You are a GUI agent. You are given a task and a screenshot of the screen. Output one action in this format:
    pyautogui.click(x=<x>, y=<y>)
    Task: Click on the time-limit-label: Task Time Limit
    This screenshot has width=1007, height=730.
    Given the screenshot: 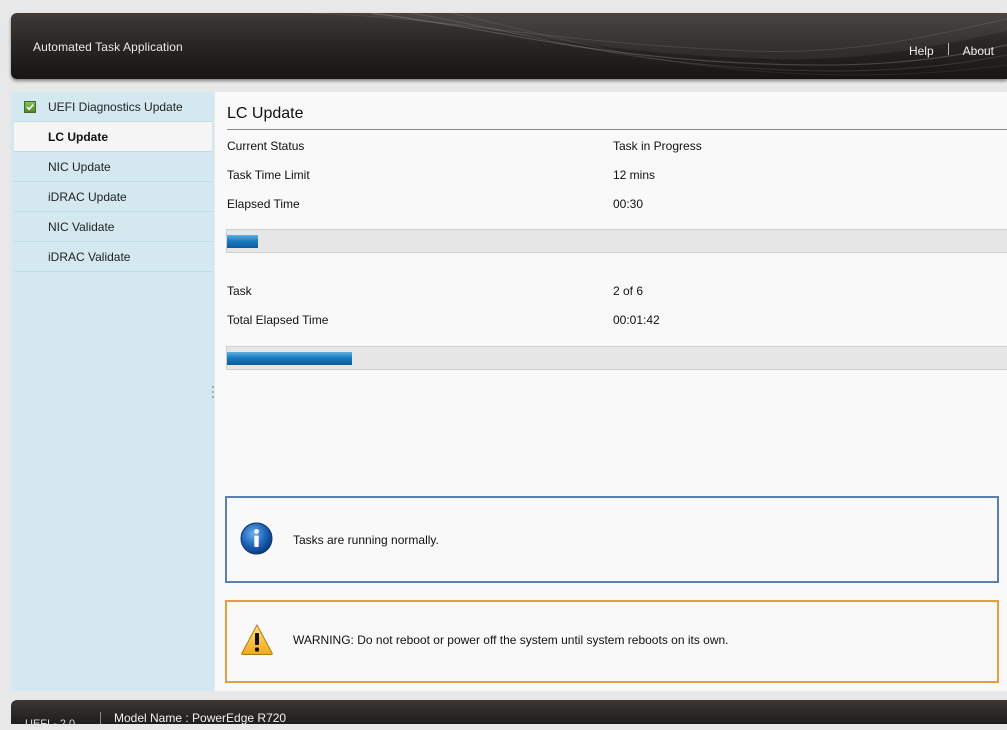 What is the action you would take?
    pyautogui.click(x=268, y=175)
    